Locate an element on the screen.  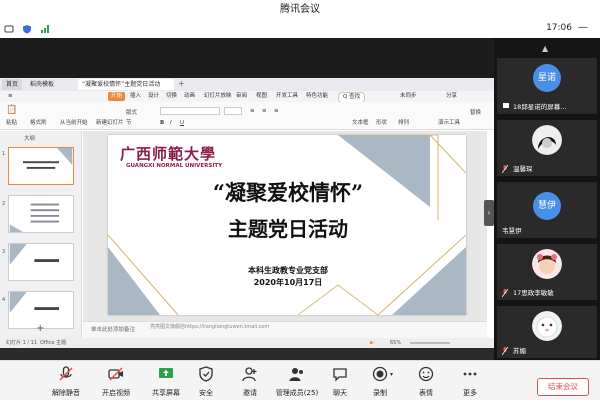
new-slide-button: 新建幻灯片 is located at coordinates (110, 123).